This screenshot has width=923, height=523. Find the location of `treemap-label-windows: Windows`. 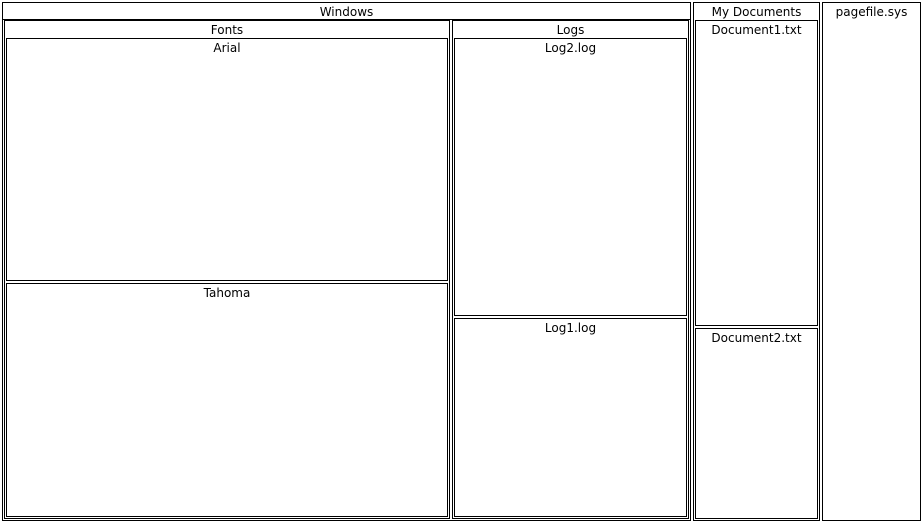

treemap-label-windows: Windows is located at coordinates (346, 12).